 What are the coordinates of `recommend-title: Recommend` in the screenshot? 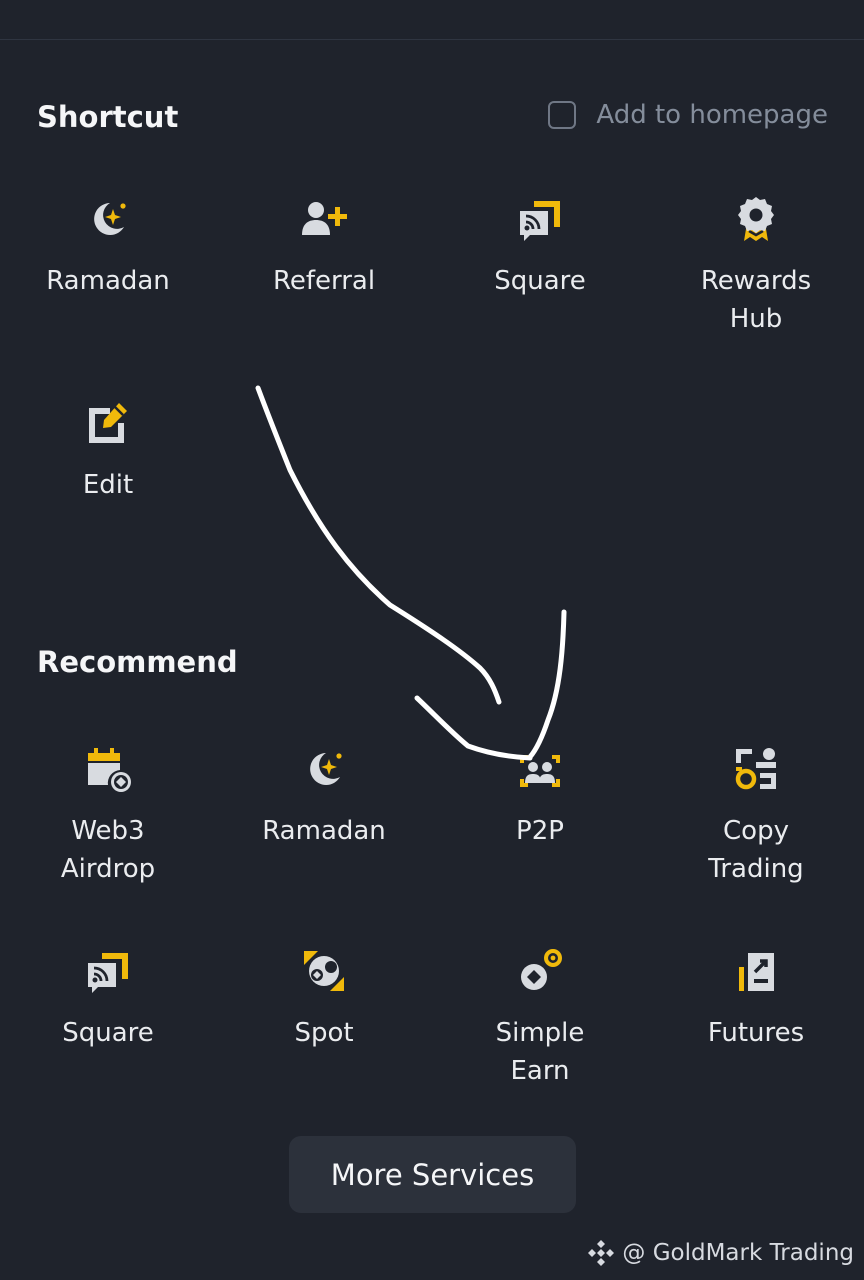 It's located at (137, 662).